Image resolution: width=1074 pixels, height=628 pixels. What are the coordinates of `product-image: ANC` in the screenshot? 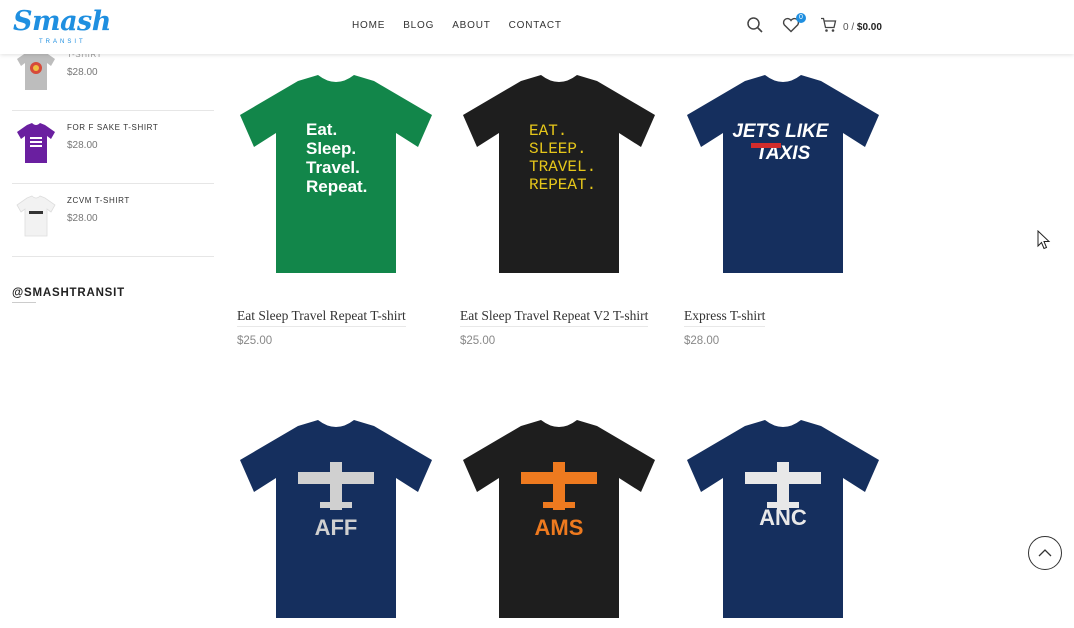 It's located at (783, 520).